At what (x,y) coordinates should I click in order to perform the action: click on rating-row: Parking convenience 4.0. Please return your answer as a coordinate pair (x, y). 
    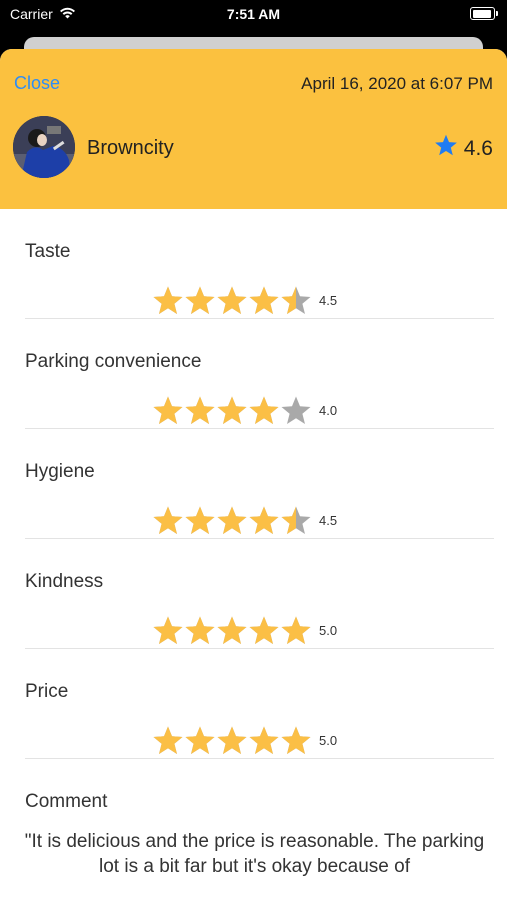
    Looking at the image, I should click on (259, 374).